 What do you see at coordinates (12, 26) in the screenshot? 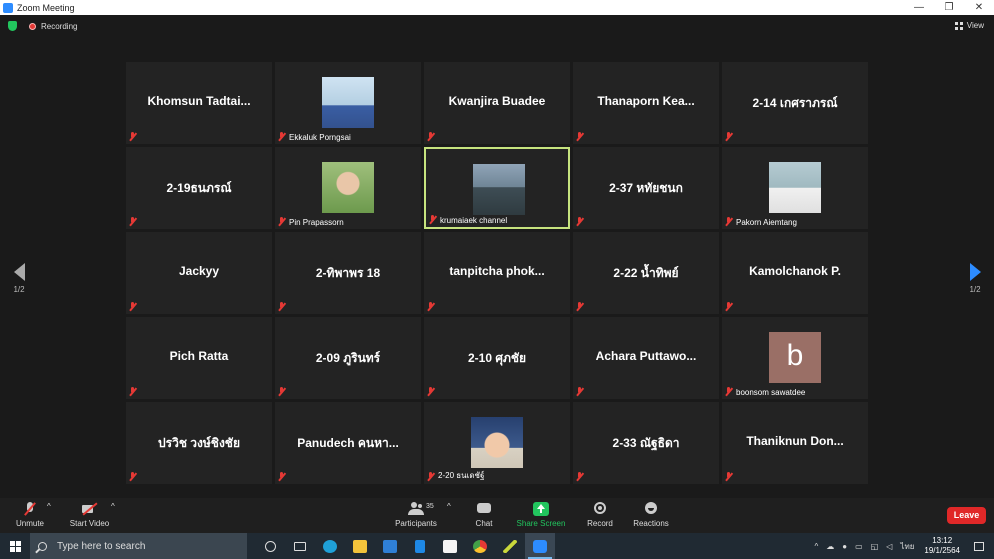
I see `shield-icon` at bounding box center [12, 26].